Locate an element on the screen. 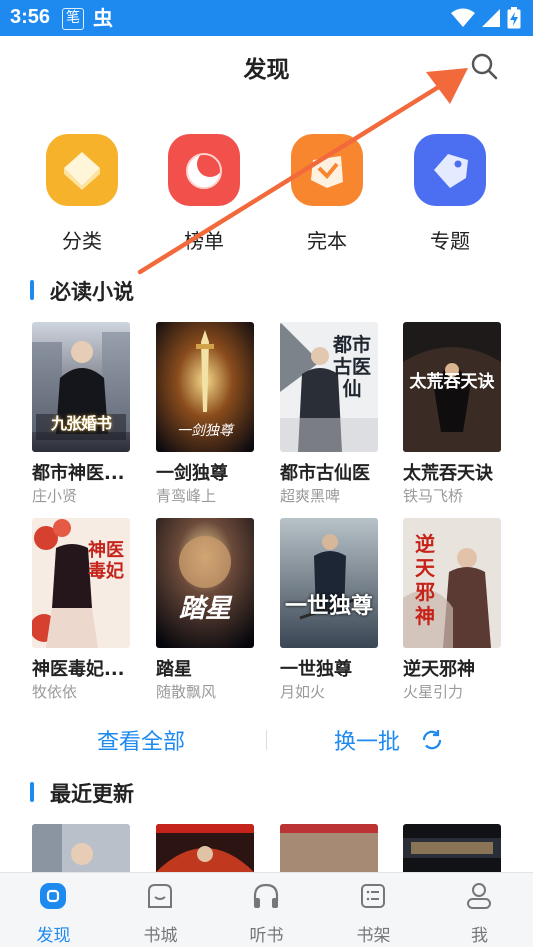 Image resolution: width=533 pixels, height=947 pixels. section-actions: 查看全部 换一批 is located at coordinates (266, 740).